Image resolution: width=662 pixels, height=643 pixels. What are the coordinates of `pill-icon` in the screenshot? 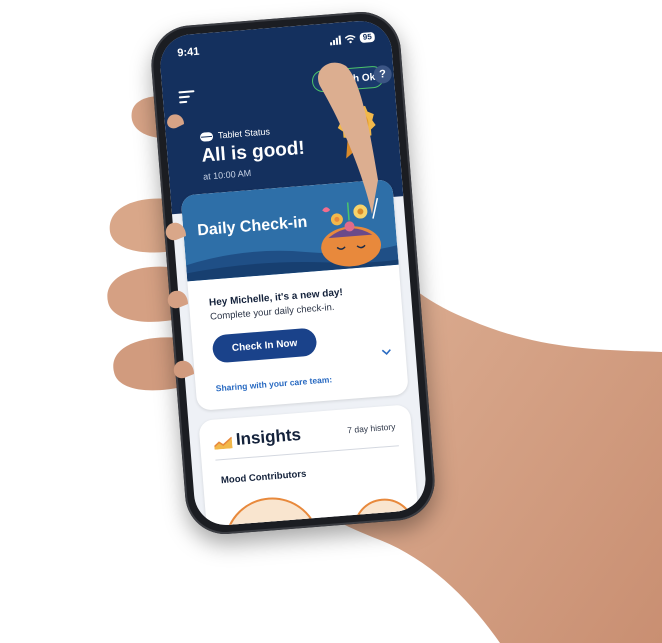 It's located at (206, 136).